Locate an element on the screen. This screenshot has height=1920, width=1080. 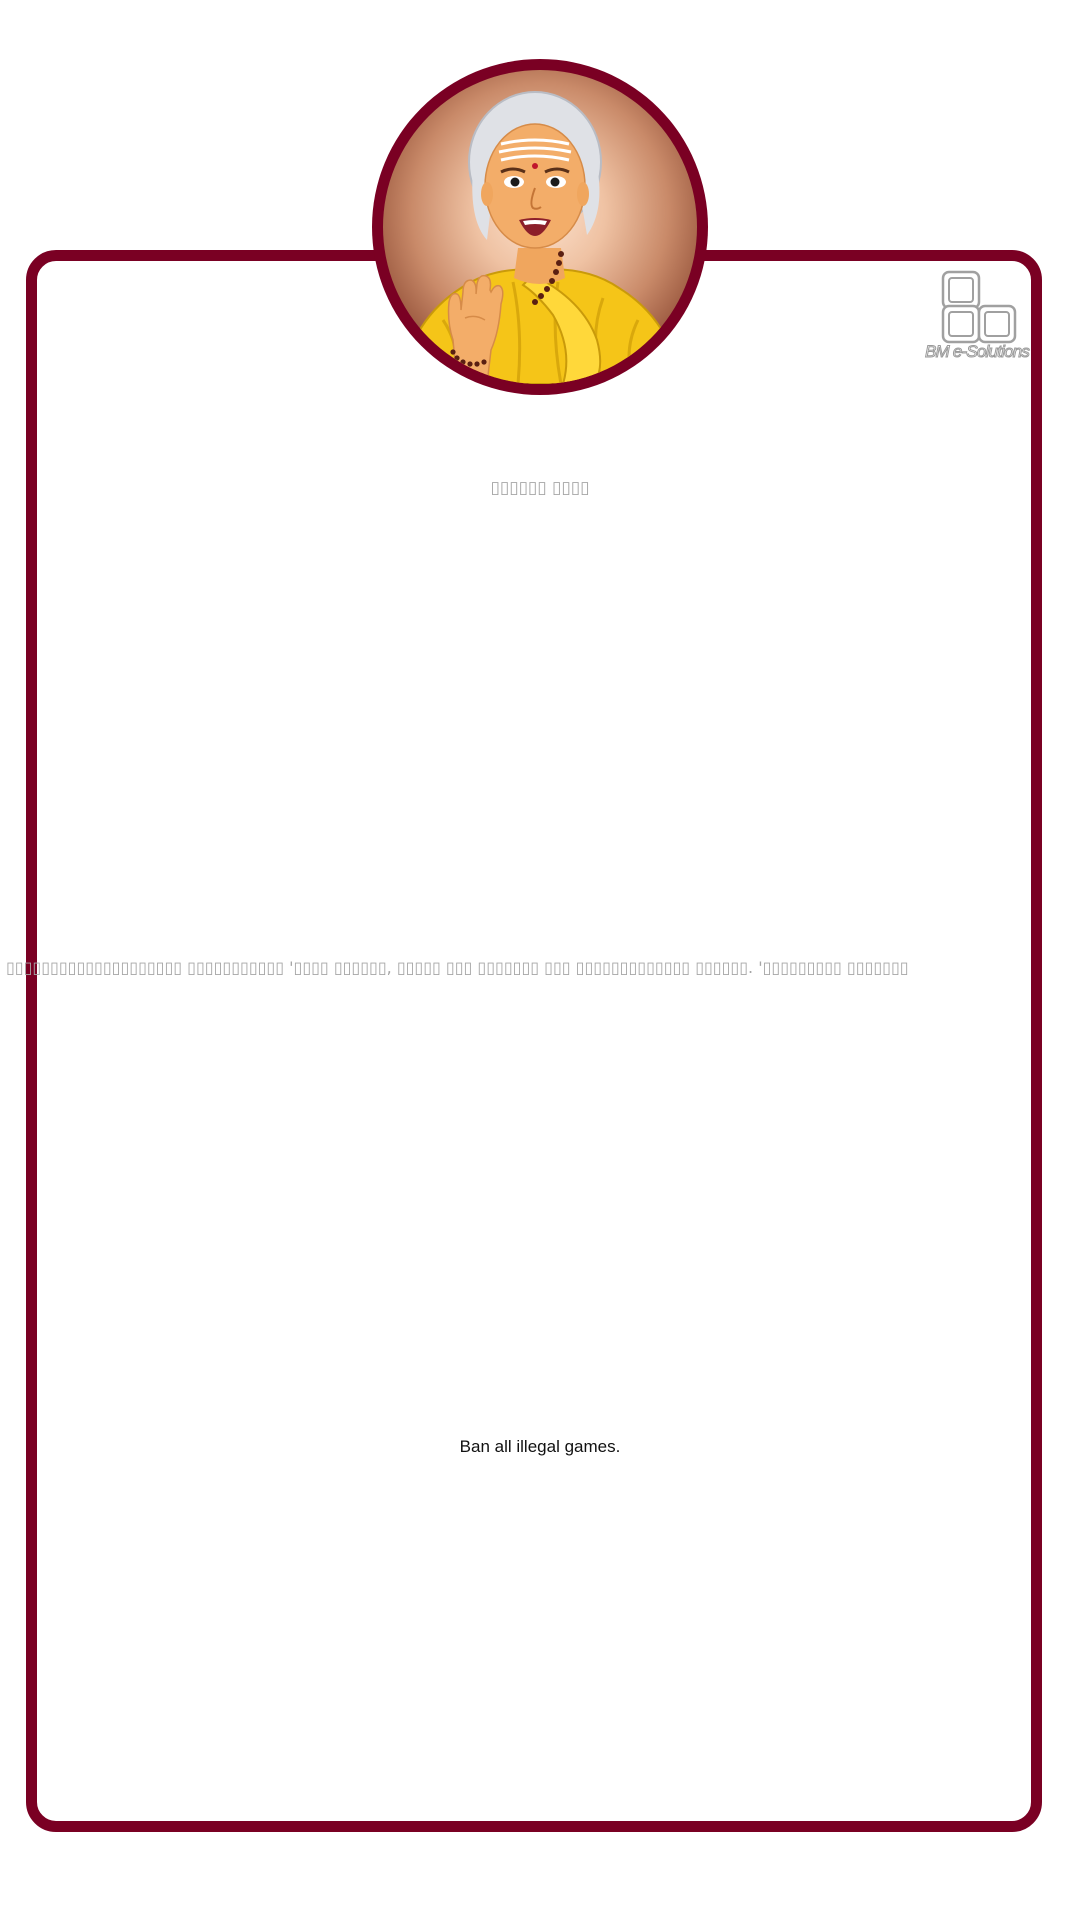
avvaiyar-portrait-icon is located at coordinates (541, 237).